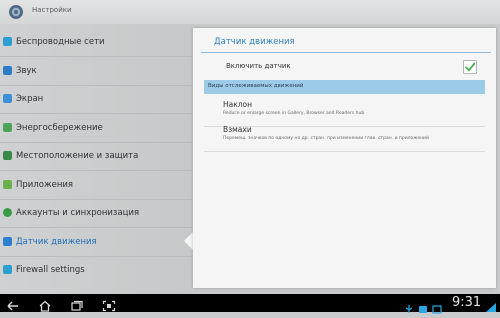 The width and height of the screenshot is (500, 318). I want to click on sidebar-item-label: Энергосбережение, so click(59, 128).